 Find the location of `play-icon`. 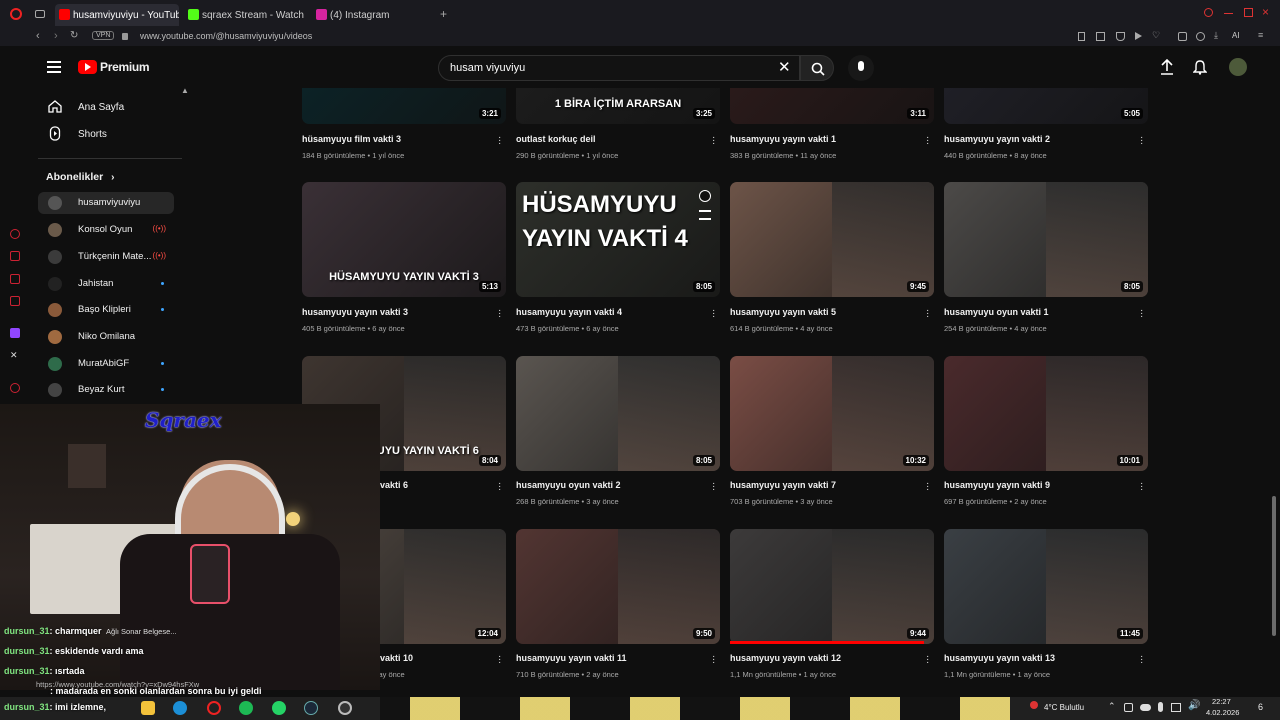

play-icon is located at coordinates (1138, 36).